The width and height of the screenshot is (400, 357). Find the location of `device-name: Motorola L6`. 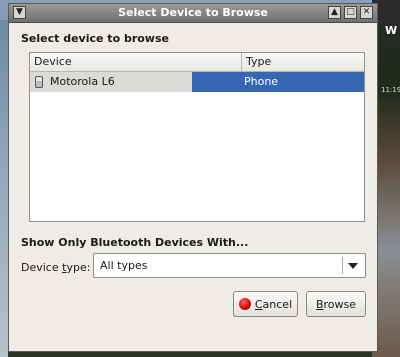

device-name: Motorola L6 is located at coordinates (82, 81).